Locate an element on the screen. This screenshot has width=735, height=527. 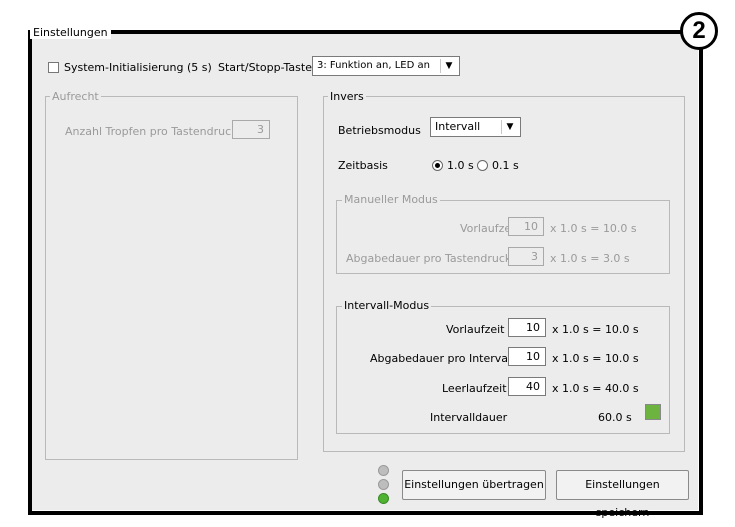
start-stop-select: 3: Funktion an, LED an ▼ is located at coordinates (386, 66).